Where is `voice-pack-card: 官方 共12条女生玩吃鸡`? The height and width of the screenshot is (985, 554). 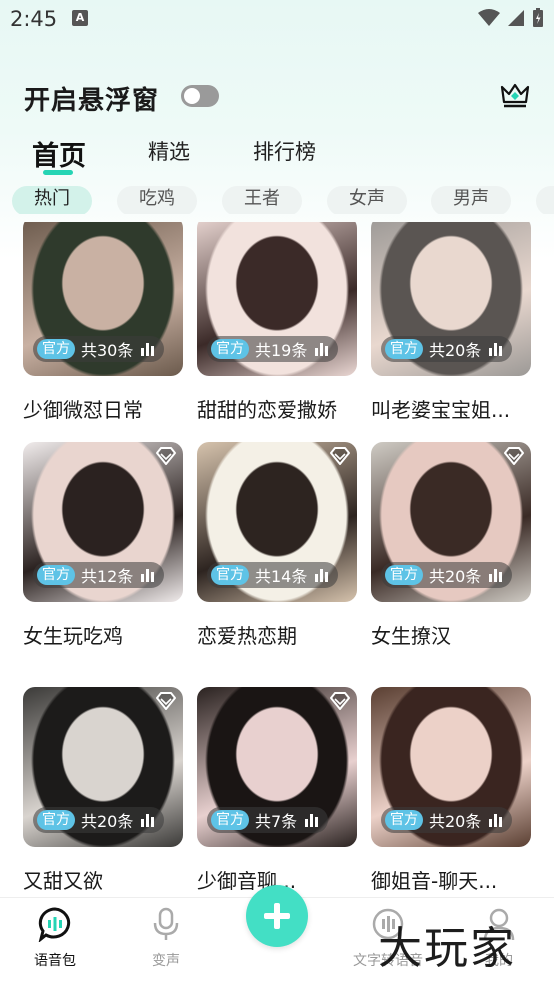 voice-pack-card: 官方 共12条女生玩吃鸡 is located at coordinates (103, 545).